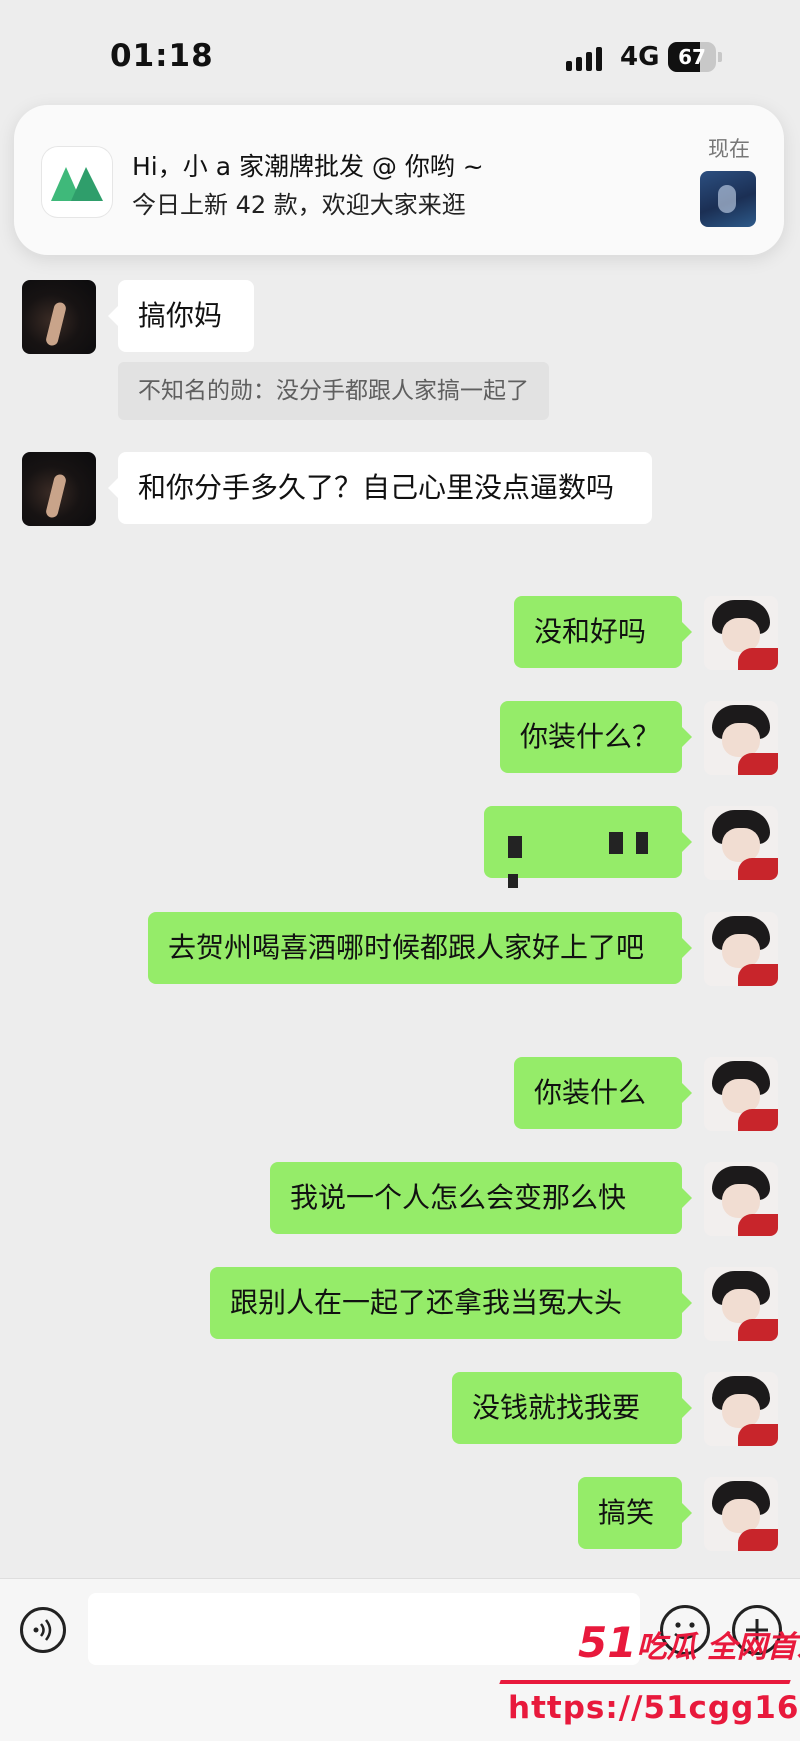 This screenshot has width=800, height=1741. Describe the element at coordinates (77, 182) in the screenshot. I see `green-mountain-icon` at that location.